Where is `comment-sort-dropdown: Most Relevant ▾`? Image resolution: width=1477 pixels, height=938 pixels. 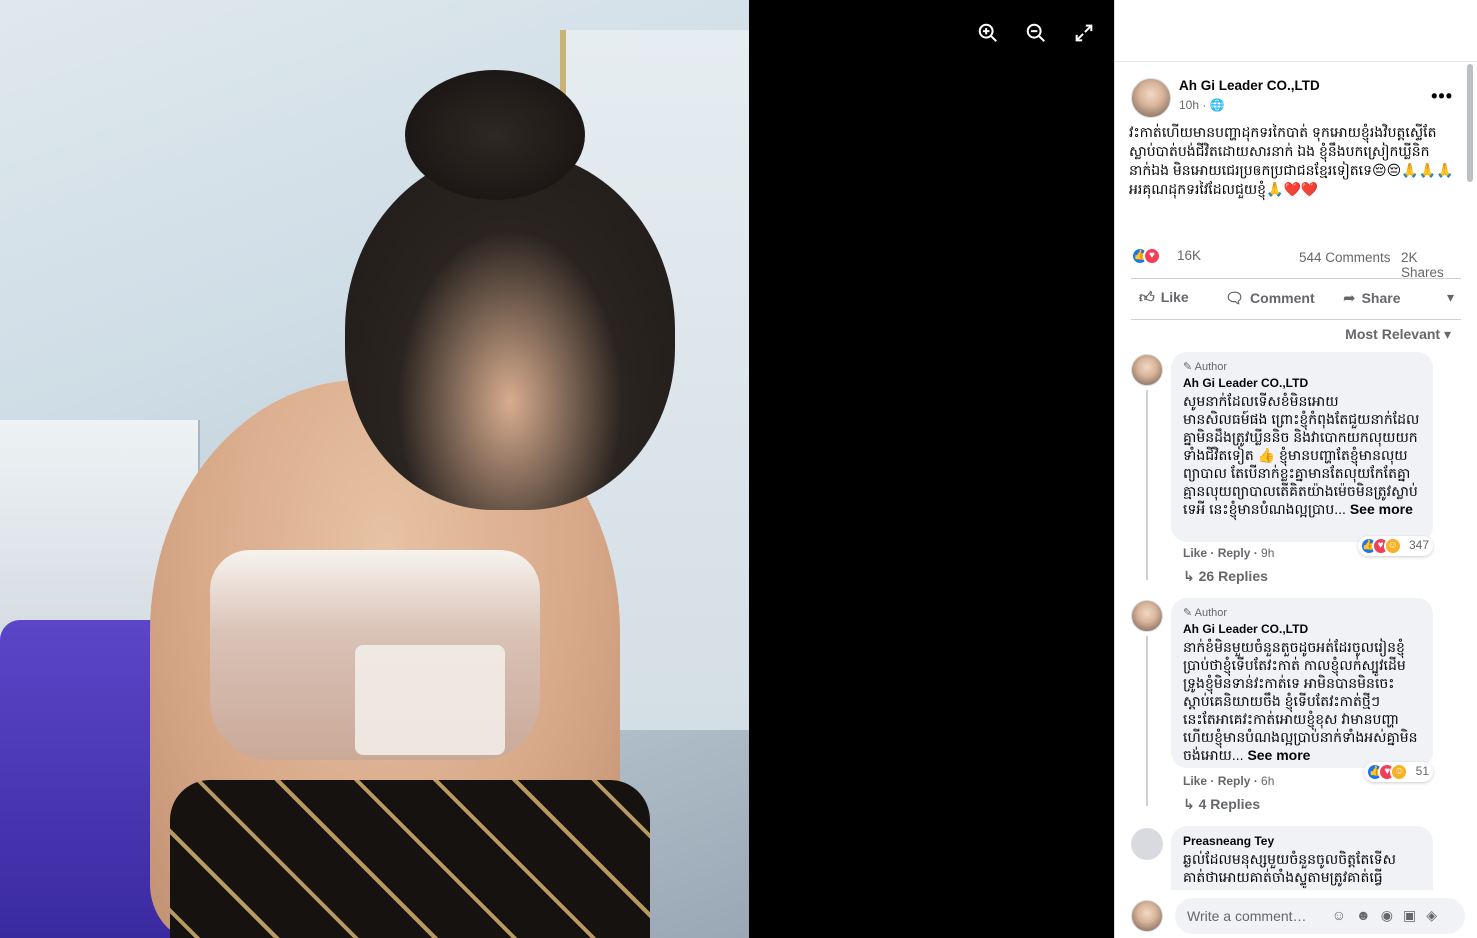
comment-sort-dropdown: Most Relevant ▾ is located at coordinates (1398, 334).